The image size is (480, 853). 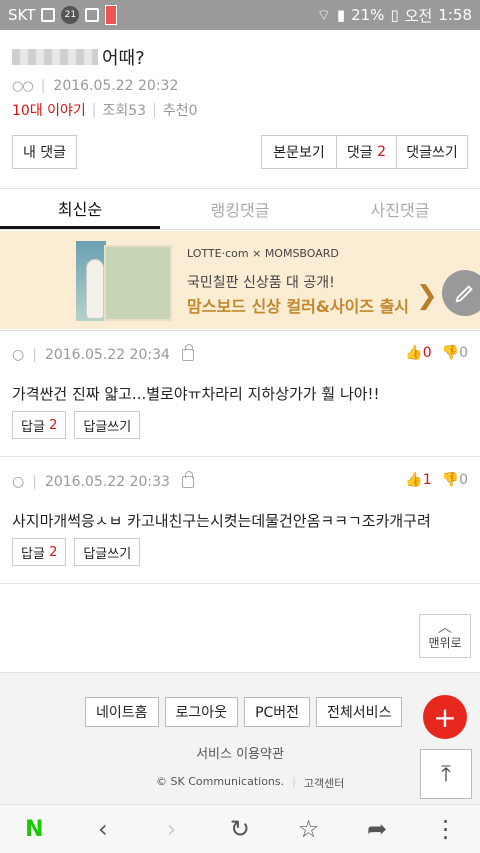 What do you see at coordinates (92, 15) in the screenshot?
I see `gallery-icon` at bounding box center [92, 15].